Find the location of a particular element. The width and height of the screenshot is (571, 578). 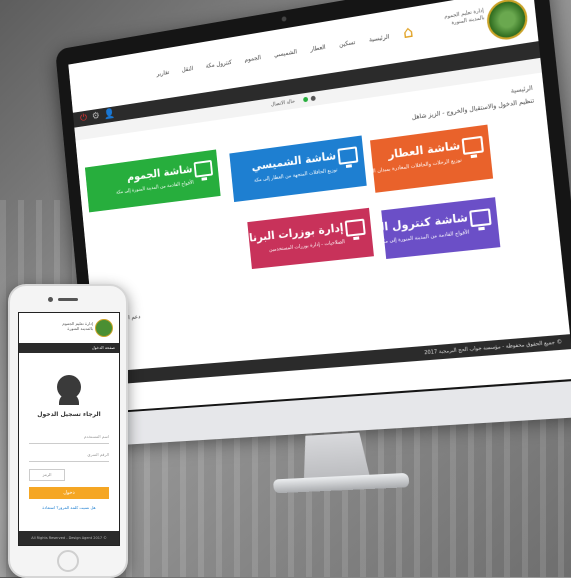

user-avatar-icon is located at coordinates (69, 387).